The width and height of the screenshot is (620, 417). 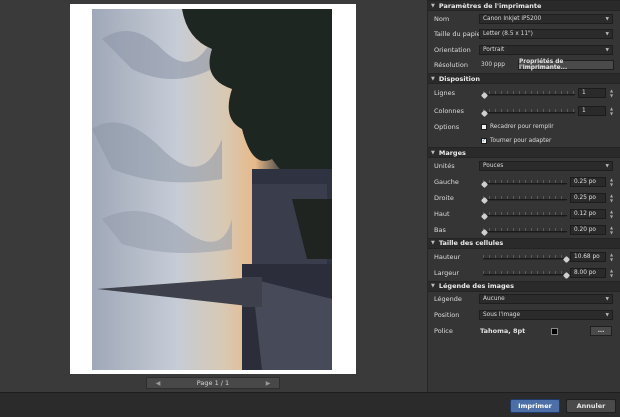 I want to click on cell-width-input: 8.00 po, so click(x=588, y=272).